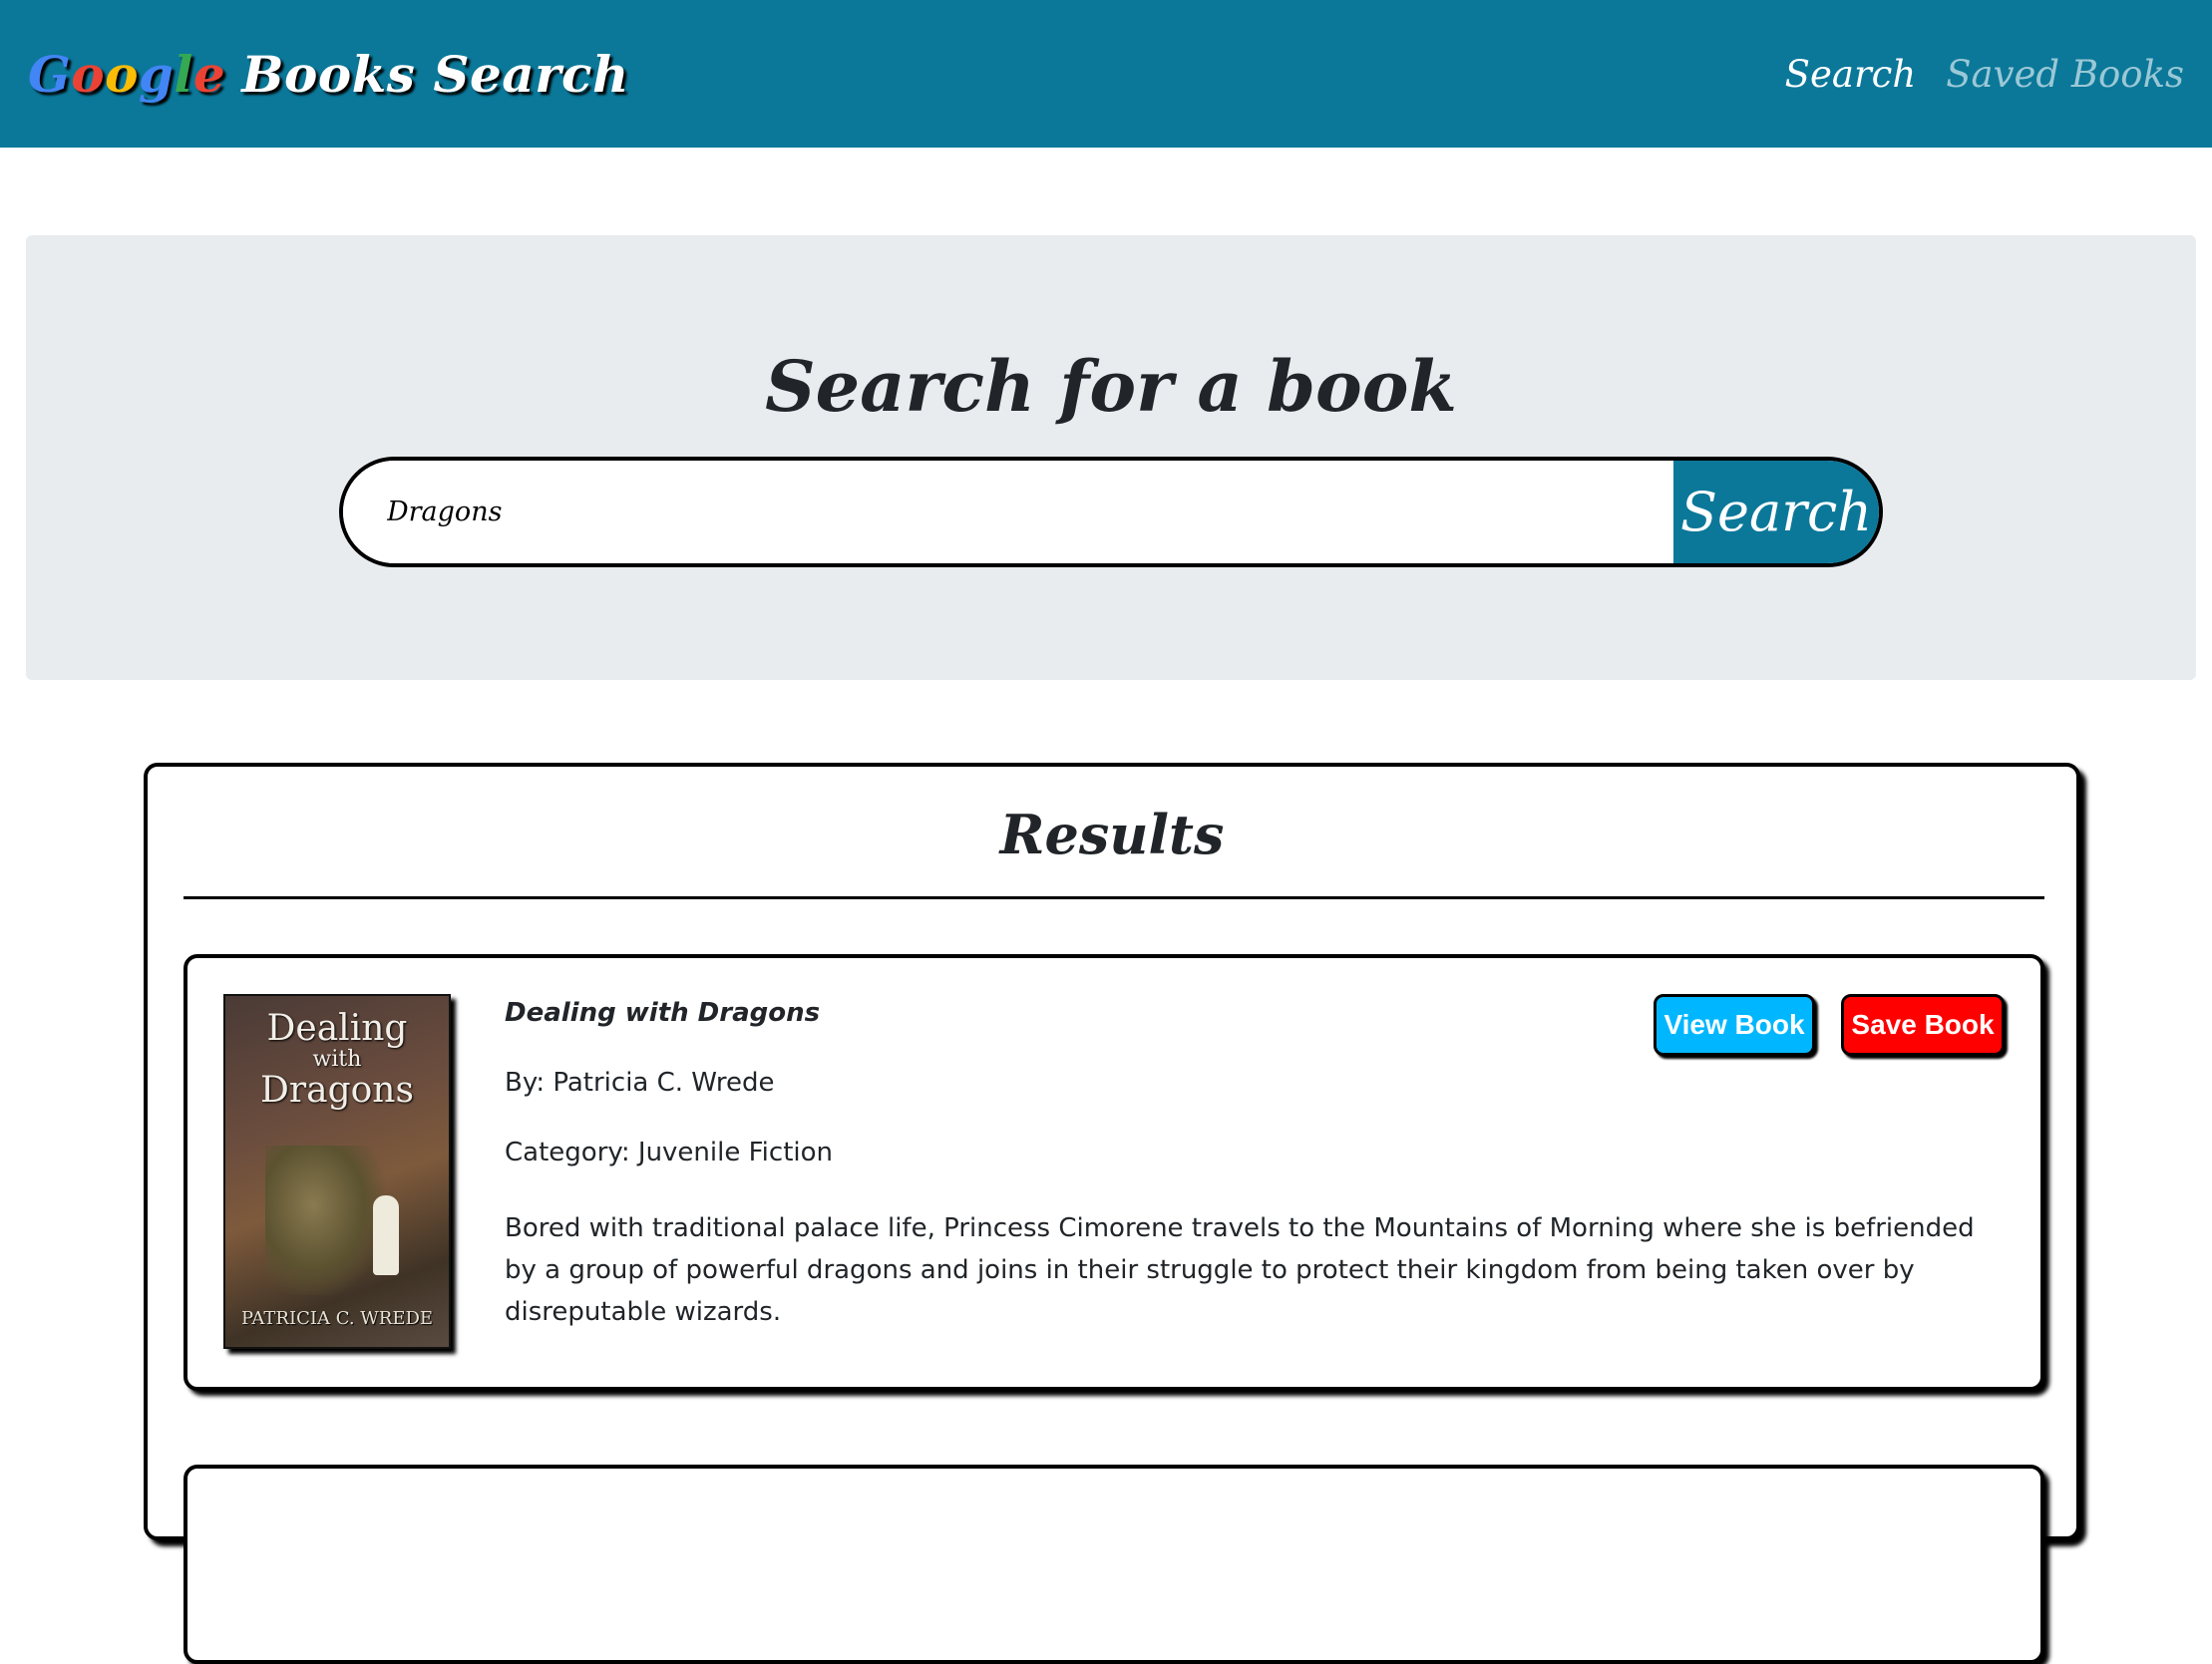 This screenshot has width=2212, height=1664. I want to click on nav-link-search: Search, so click(1851, 74).